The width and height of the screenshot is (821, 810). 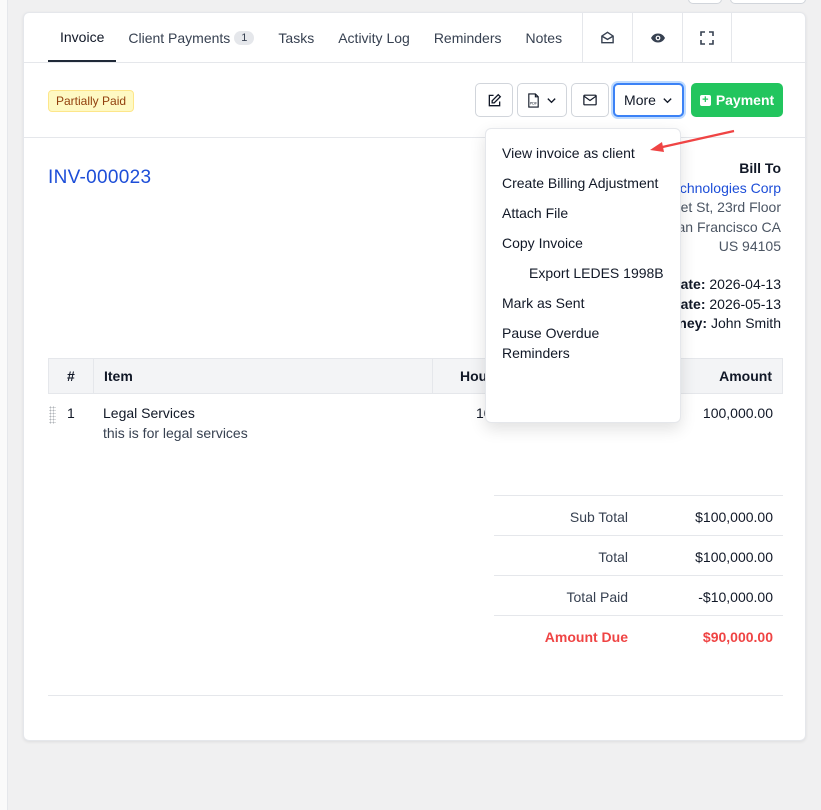 I want to click on item-description: this is for legal services, so click(x=175, y=433).